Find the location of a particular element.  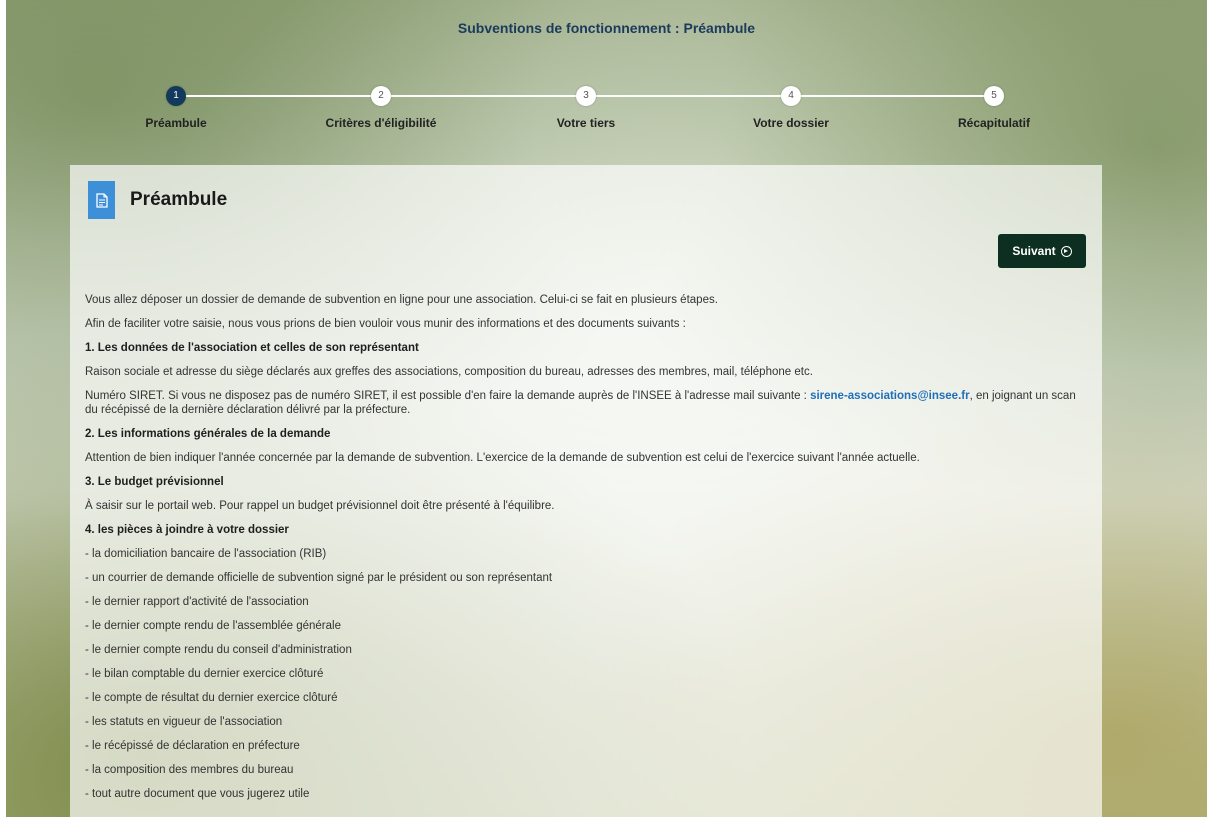

arrow-circle-right-icon is located at coordinates (1066, 251).